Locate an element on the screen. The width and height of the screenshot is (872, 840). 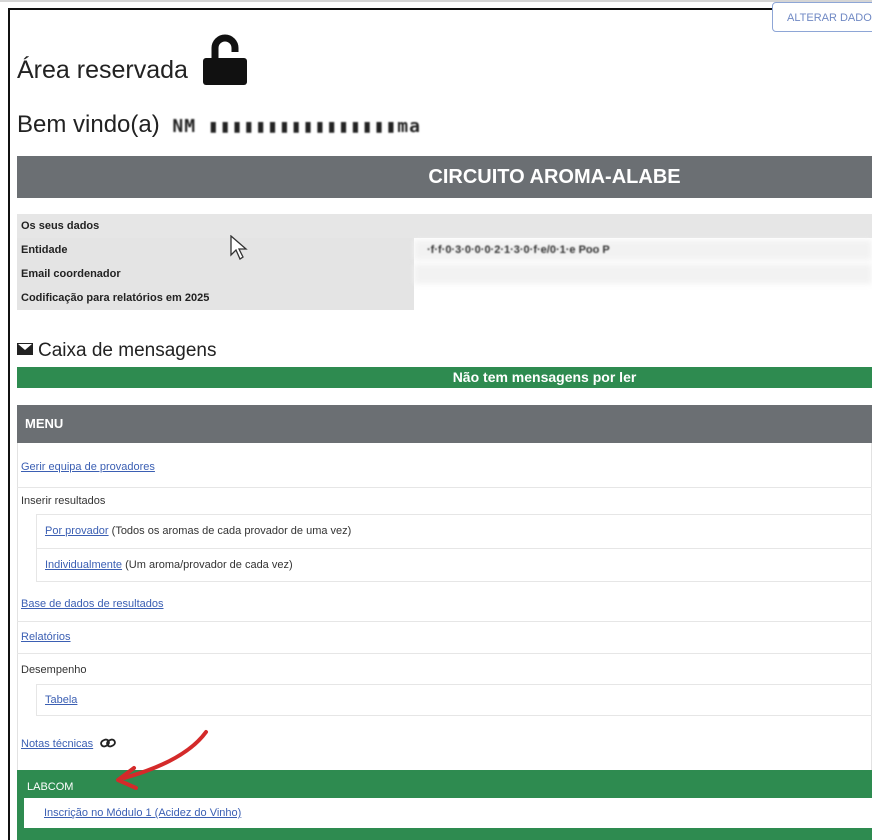
base-dados-link: Base de dados de resultados is located at coordinates (92, 604).